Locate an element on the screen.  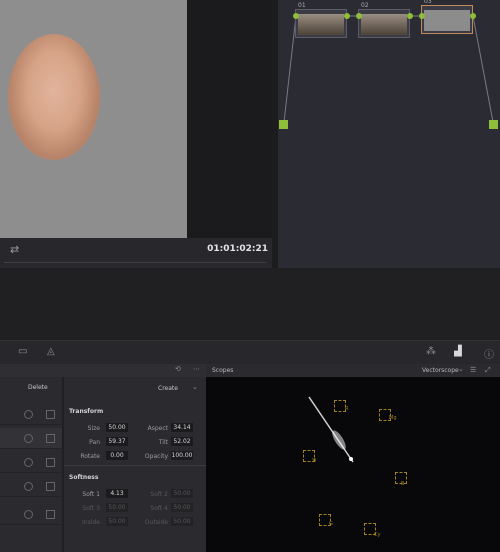
soft1-label: Soft 1 is located at coordinates (91, 494).